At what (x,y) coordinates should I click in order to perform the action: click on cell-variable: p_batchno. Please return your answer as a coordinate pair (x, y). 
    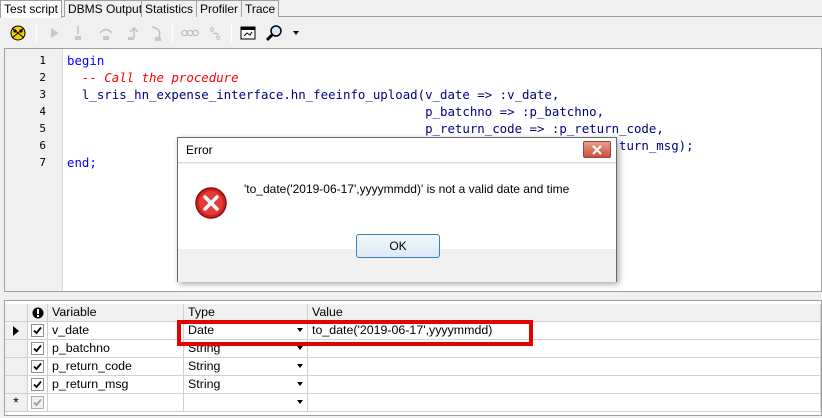
    Looking at the image, I should click on (116, 349).